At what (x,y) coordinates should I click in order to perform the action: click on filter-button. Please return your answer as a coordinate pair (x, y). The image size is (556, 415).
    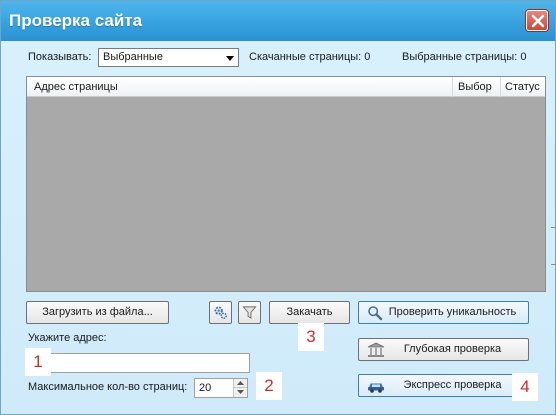
    Looking at the image, I should click on (249, 312).